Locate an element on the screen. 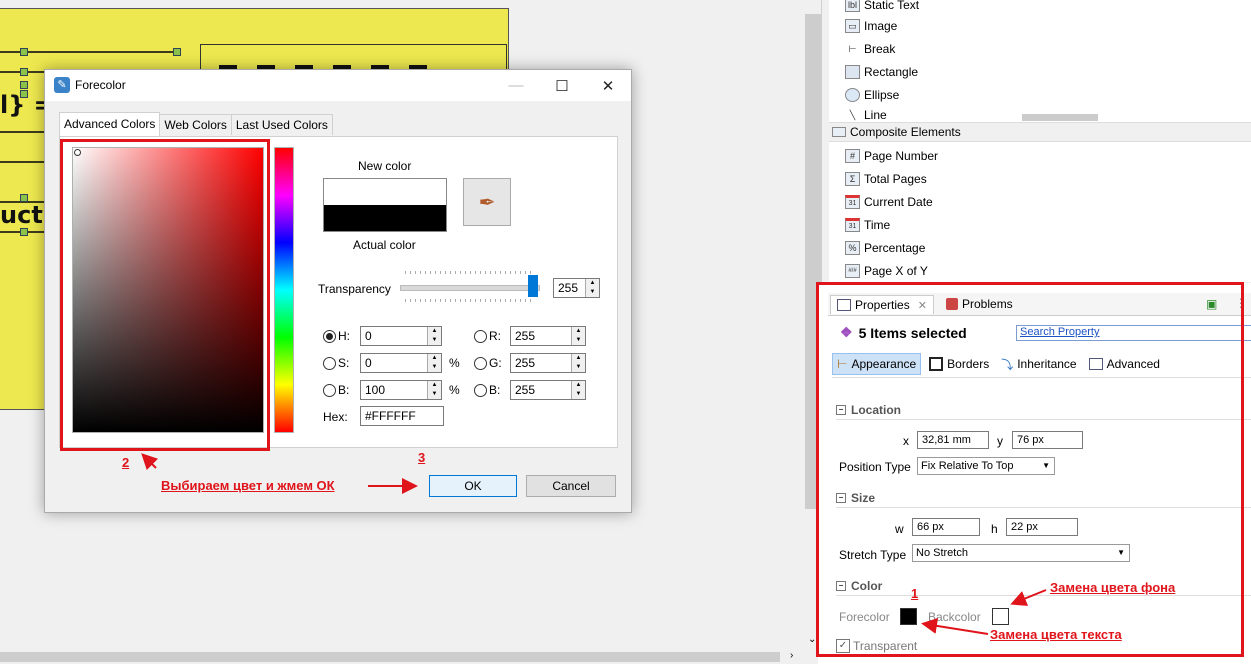 The width and height of the screenshot is (1251, 664). arrow-to-backcolor is located at coordinates (1028, 597).